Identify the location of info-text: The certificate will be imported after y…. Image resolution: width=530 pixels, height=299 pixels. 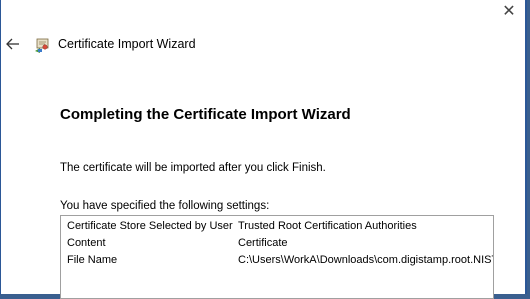
(193, 168).